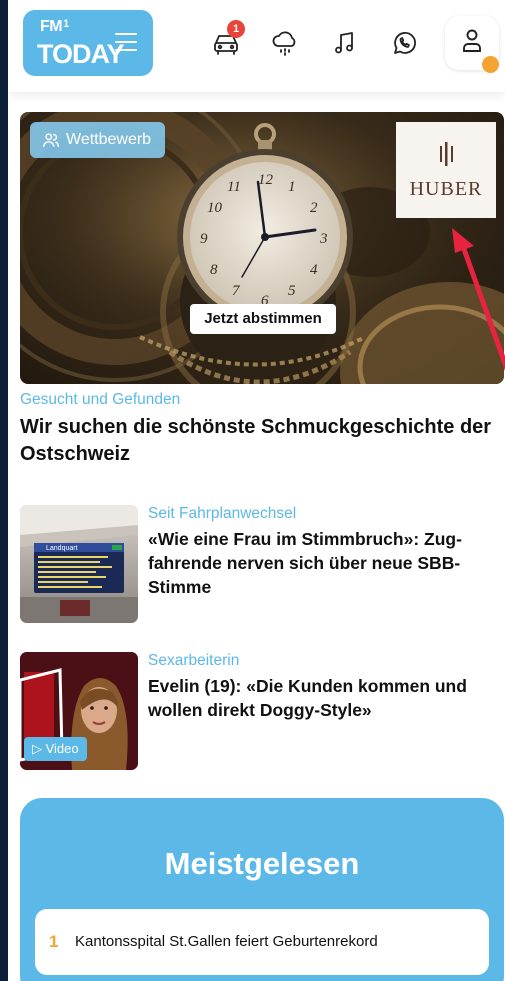 The height and width of the screenshot is (981, 505). Describe the element at coordinates (266, 180) in the screenshot. I see `svg-text: 12` at that location.